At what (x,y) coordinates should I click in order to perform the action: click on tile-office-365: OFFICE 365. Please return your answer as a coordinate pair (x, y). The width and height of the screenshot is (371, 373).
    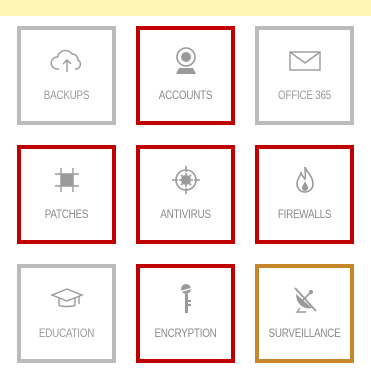
    Looking at the image, I should click on (304, 75).